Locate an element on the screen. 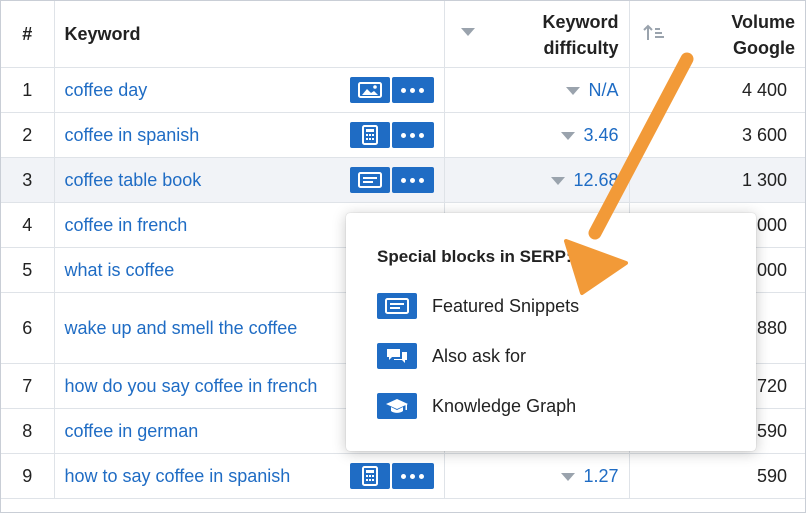 The height and width of the screenshot is (513, 806). popup-item-knowledge-graph: Knowledge Graph is located at coordinates (476, 406).